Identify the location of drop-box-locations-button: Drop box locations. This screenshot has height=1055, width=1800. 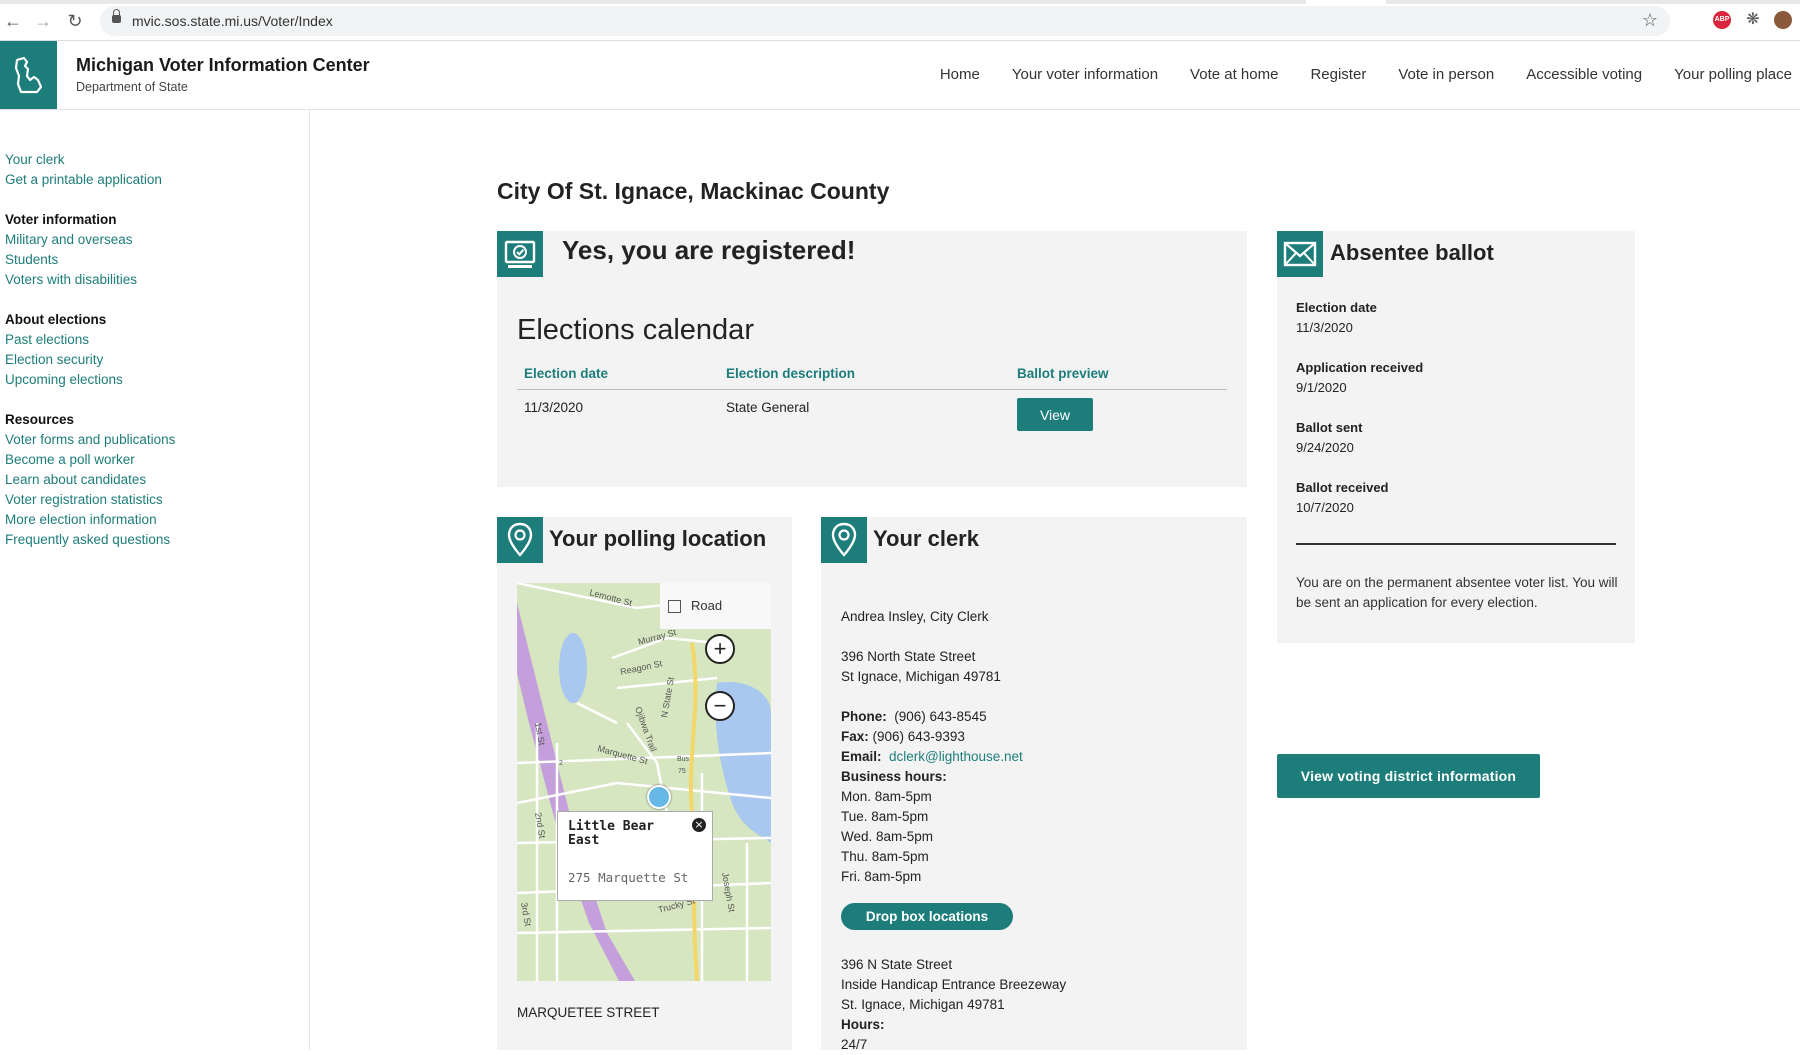
(927, 916).